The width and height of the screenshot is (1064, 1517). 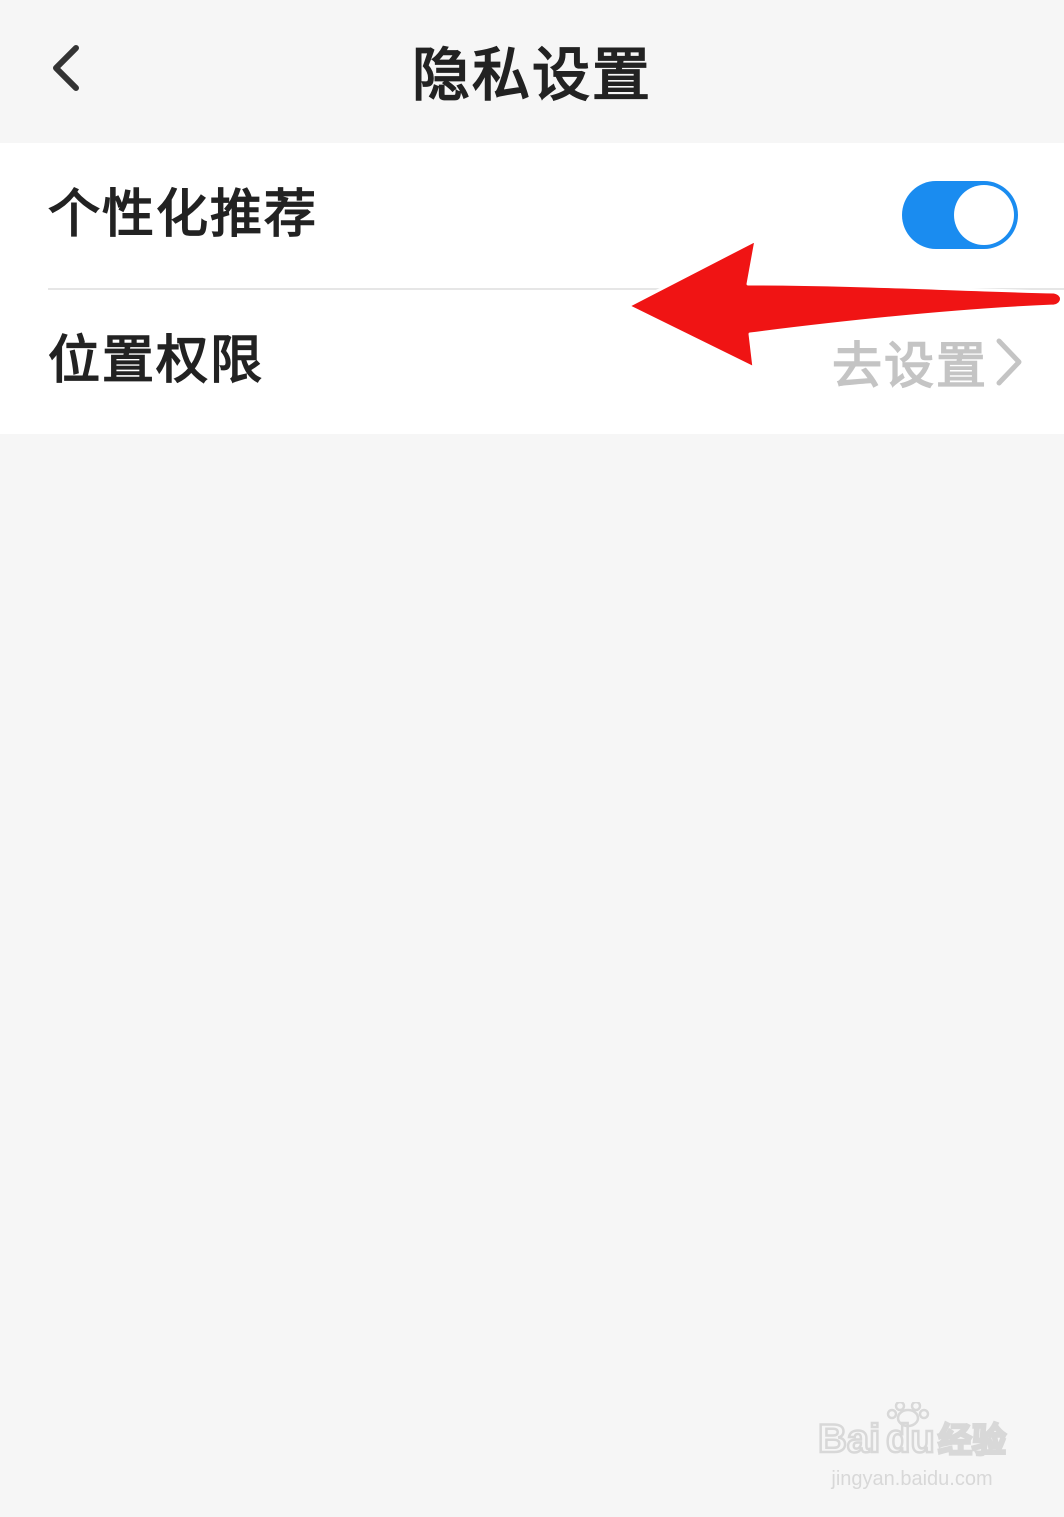 I want to click on annotation-arrow-icon, so click(x=844, y=304).